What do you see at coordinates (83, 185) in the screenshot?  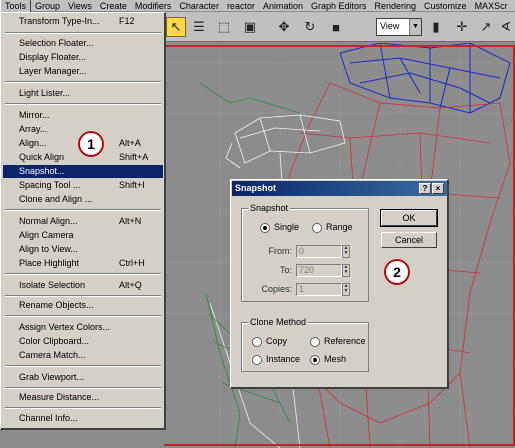 I see `menu-item-spacing-tool: Spacing Tool ... Shift+I` at bounding box center [83, 185].